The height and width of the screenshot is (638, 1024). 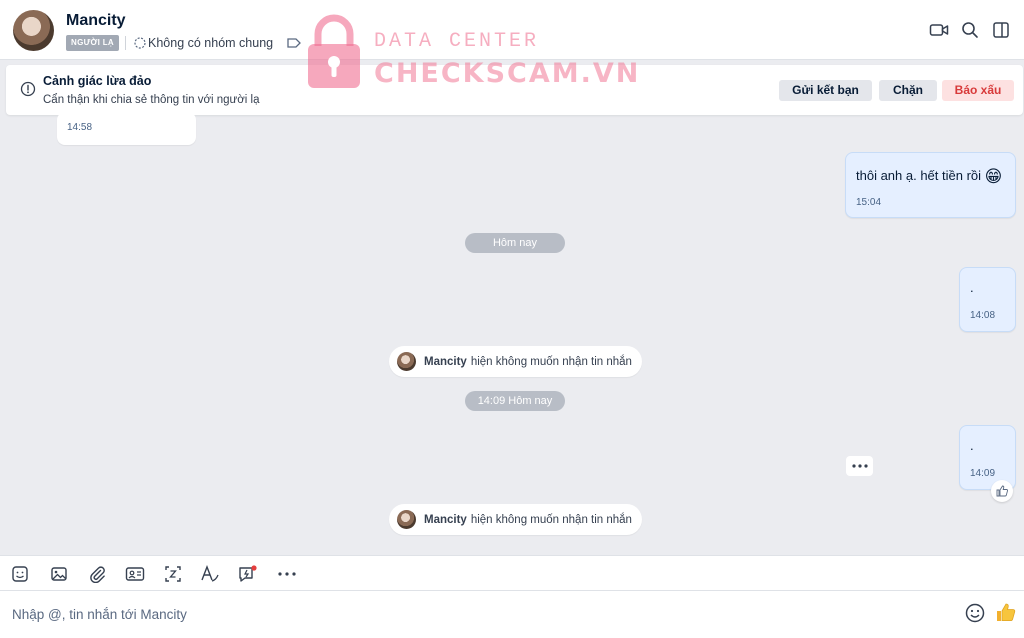 What do you see at coordinates (334, 51) in the screenshot?
I see `watermark-lock-icon` at bounding box center [334, 51].